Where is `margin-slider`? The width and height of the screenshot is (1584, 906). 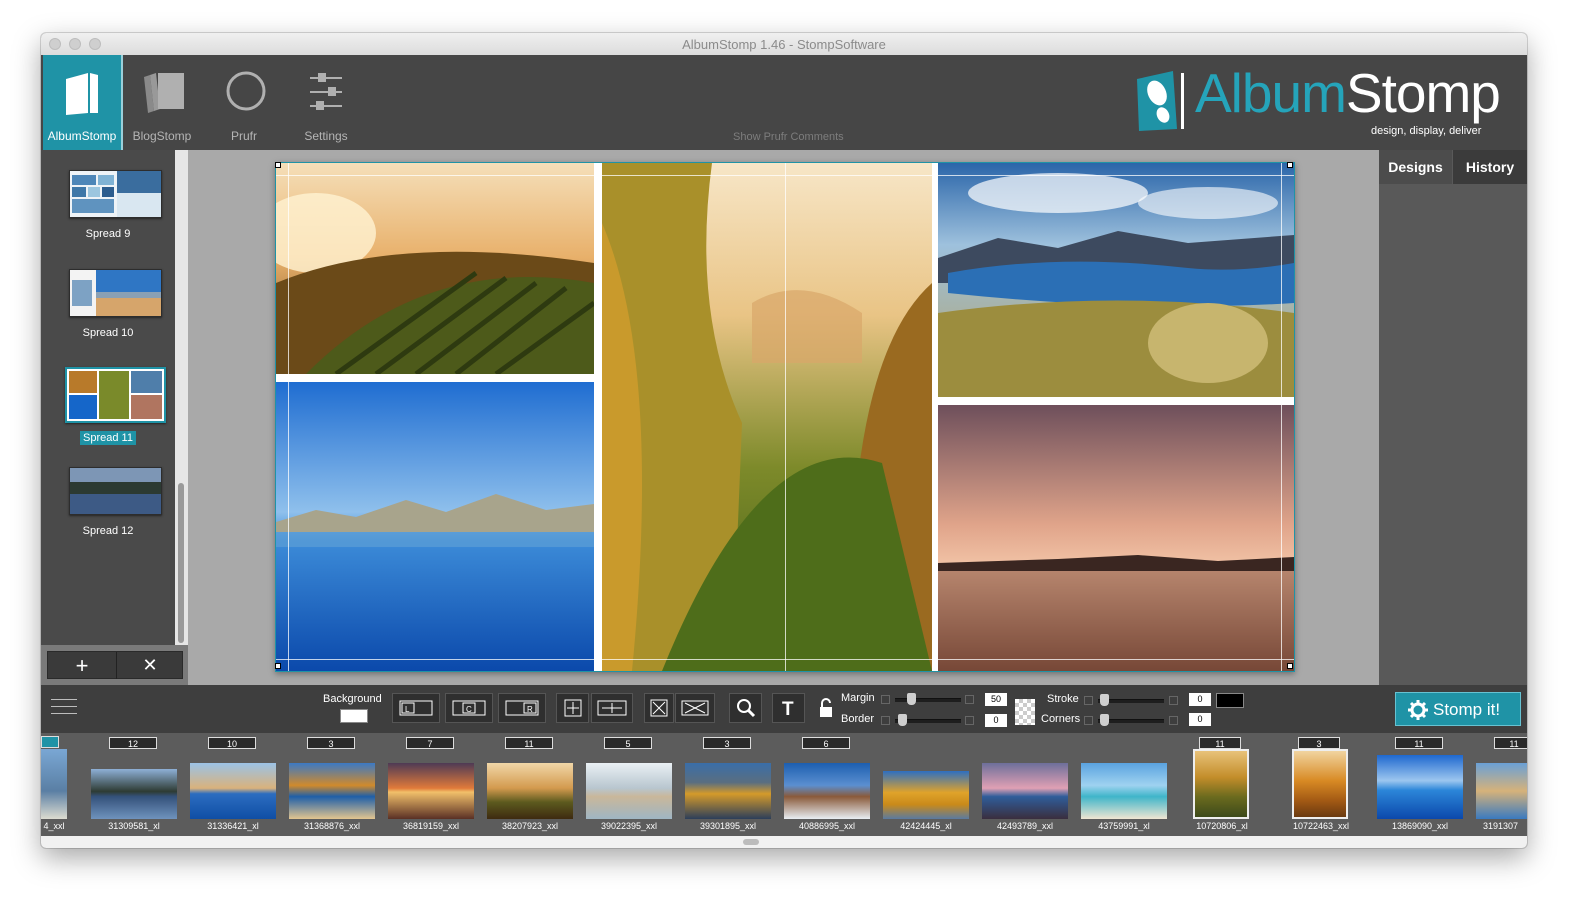 margin-slider is located at coordinates (928, 700).